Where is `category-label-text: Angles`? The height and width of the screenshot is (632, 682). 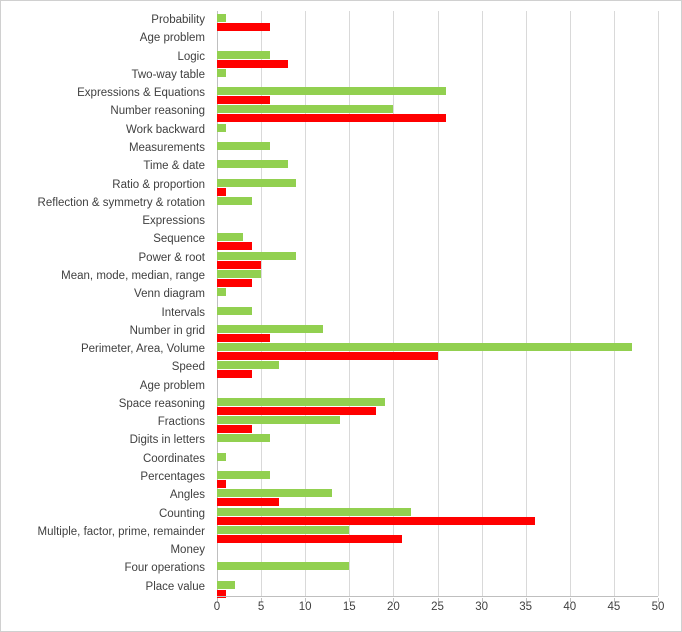 category-label-text: Angles is located at coordinates (187, 495).